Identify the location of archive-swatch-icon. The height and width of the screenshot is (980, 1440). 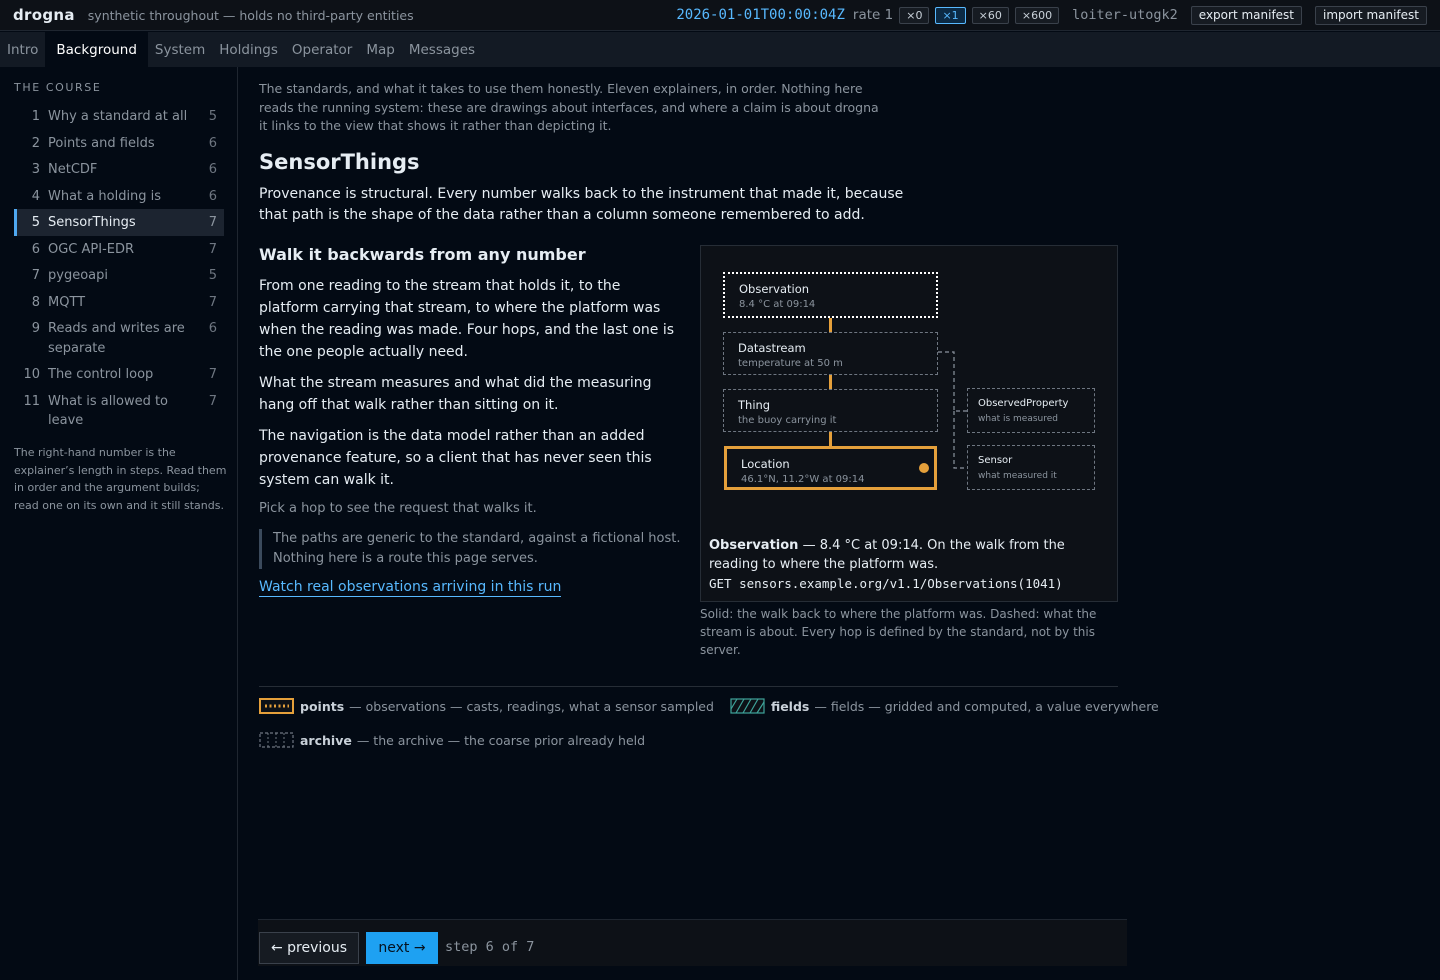
(276, 740).